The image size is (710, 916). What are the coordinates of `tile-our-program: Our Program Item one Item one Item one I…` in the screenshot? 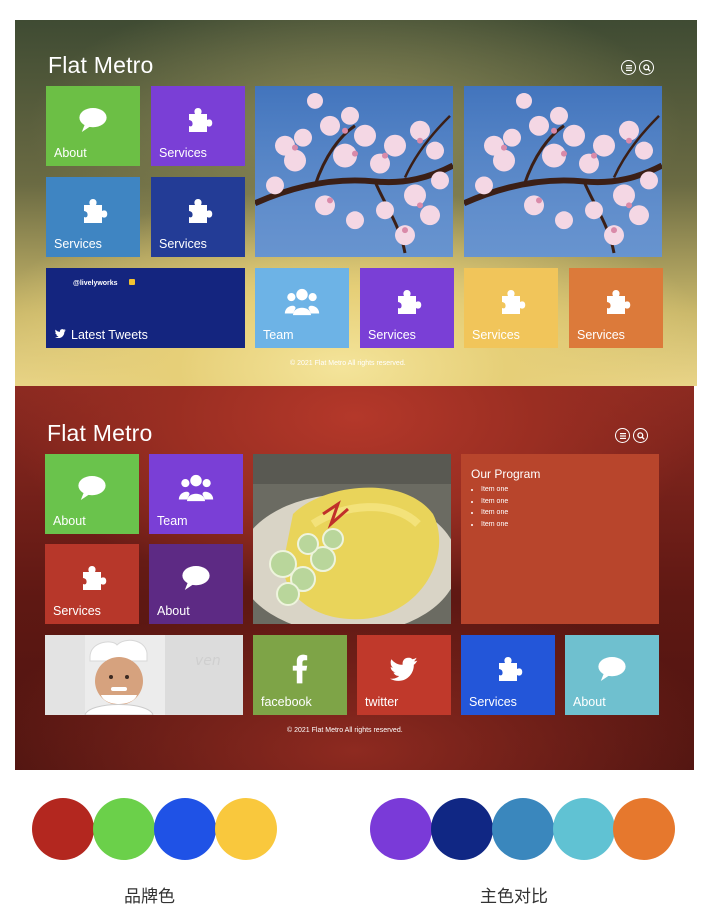 It's located at (560, 539).